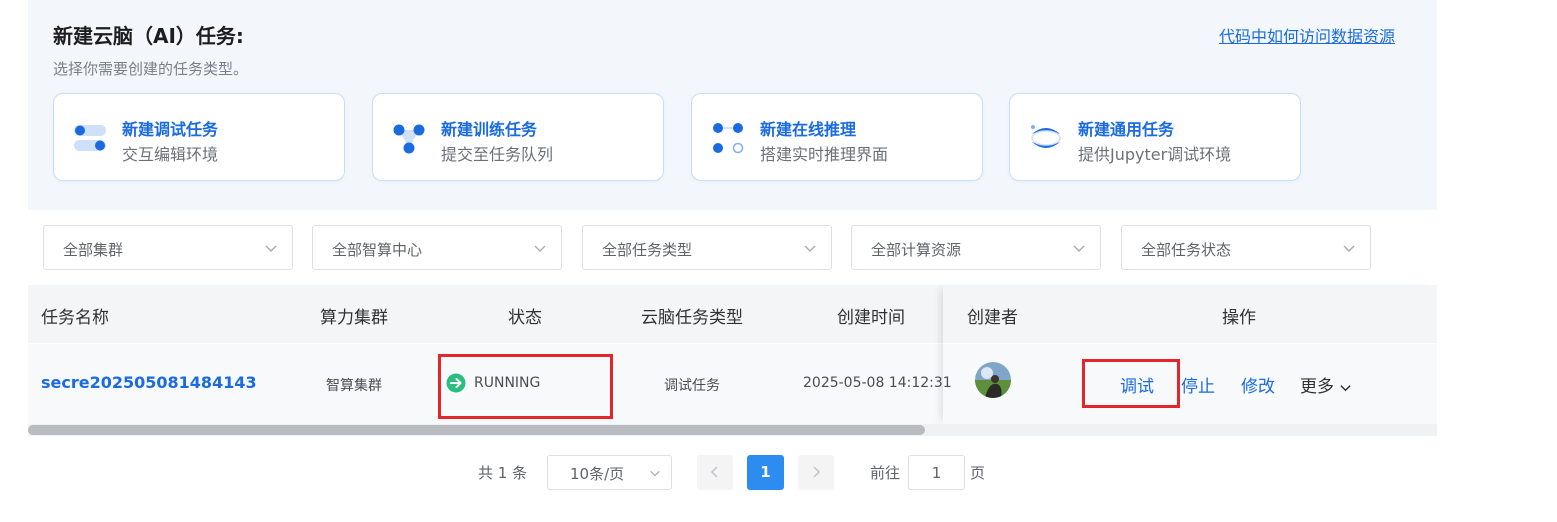 The width and height of the screenshot is (1557, 522). What do you see at coordinates (354, 318) in the screenshot?
I see `column-header-cluster: 算力集群` at bounding box center [354, 318].